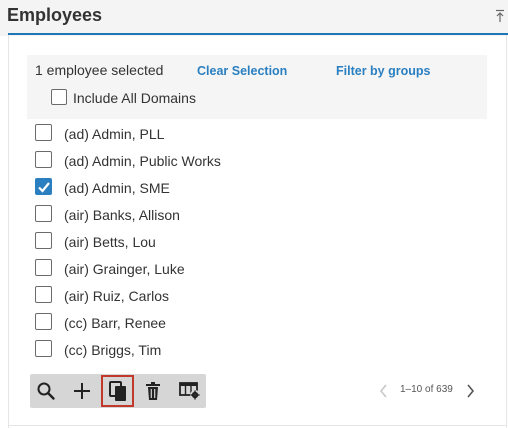  I want to click on list-item: (ad) Admin, SME, so click(235, 190).